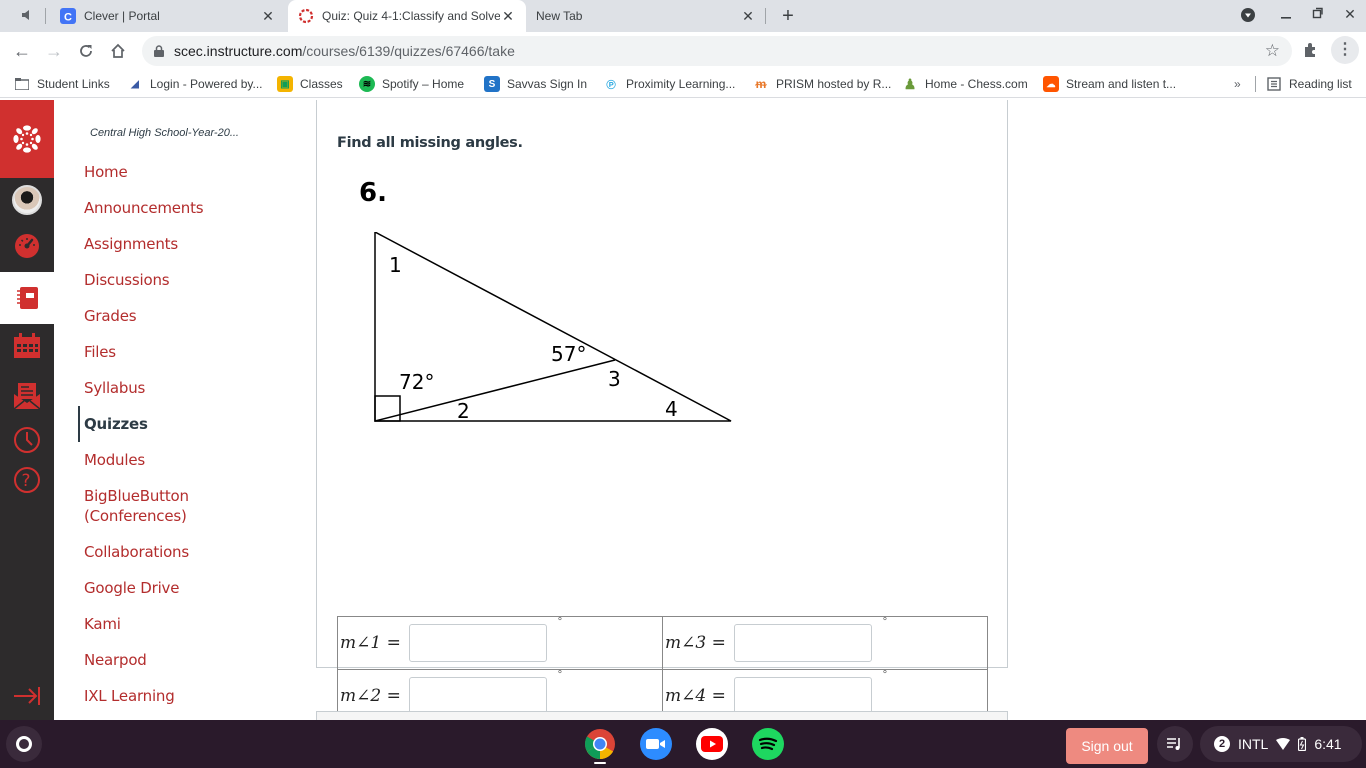  I want to click on youtube-app-icon, so click(712, 744).